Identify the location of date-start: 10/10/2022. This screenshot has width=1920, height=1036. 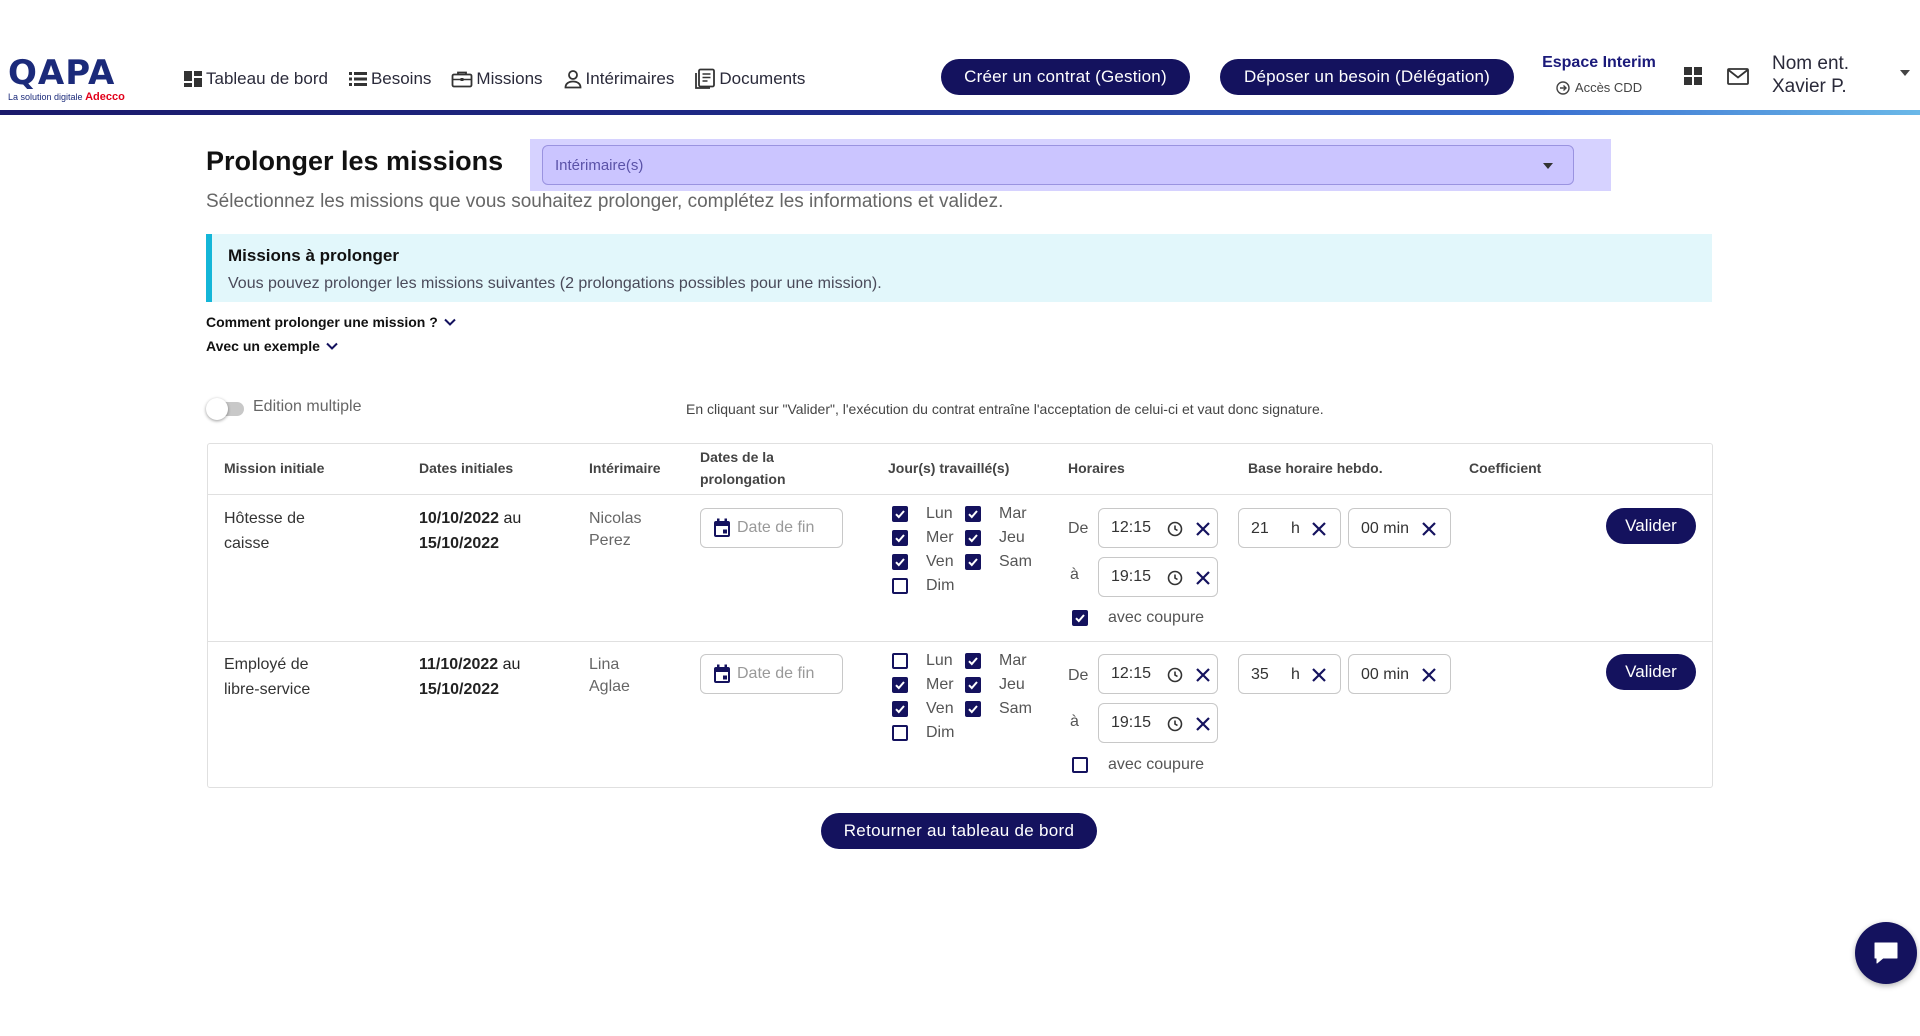
(459, 518).